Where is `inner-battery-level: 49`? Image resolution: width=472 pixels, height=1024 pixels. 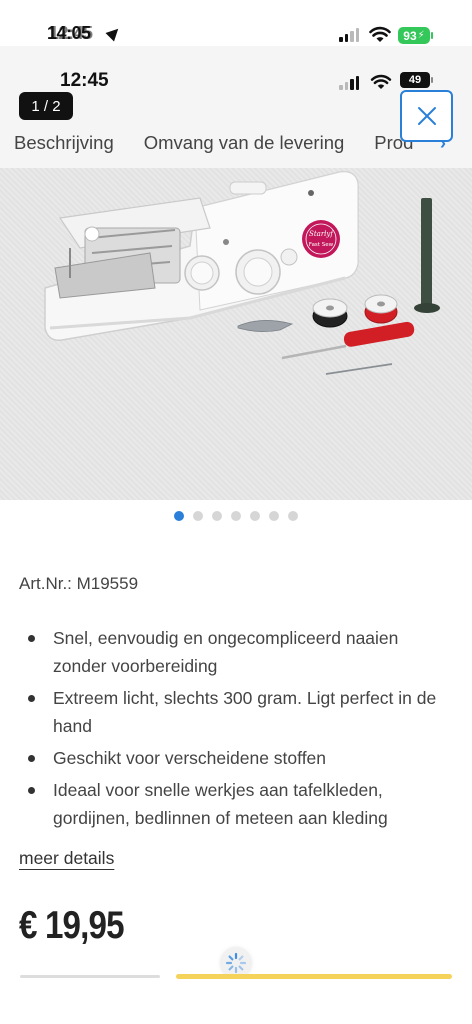 inner-battery-level: 49 is located at coordinates (415, 80).